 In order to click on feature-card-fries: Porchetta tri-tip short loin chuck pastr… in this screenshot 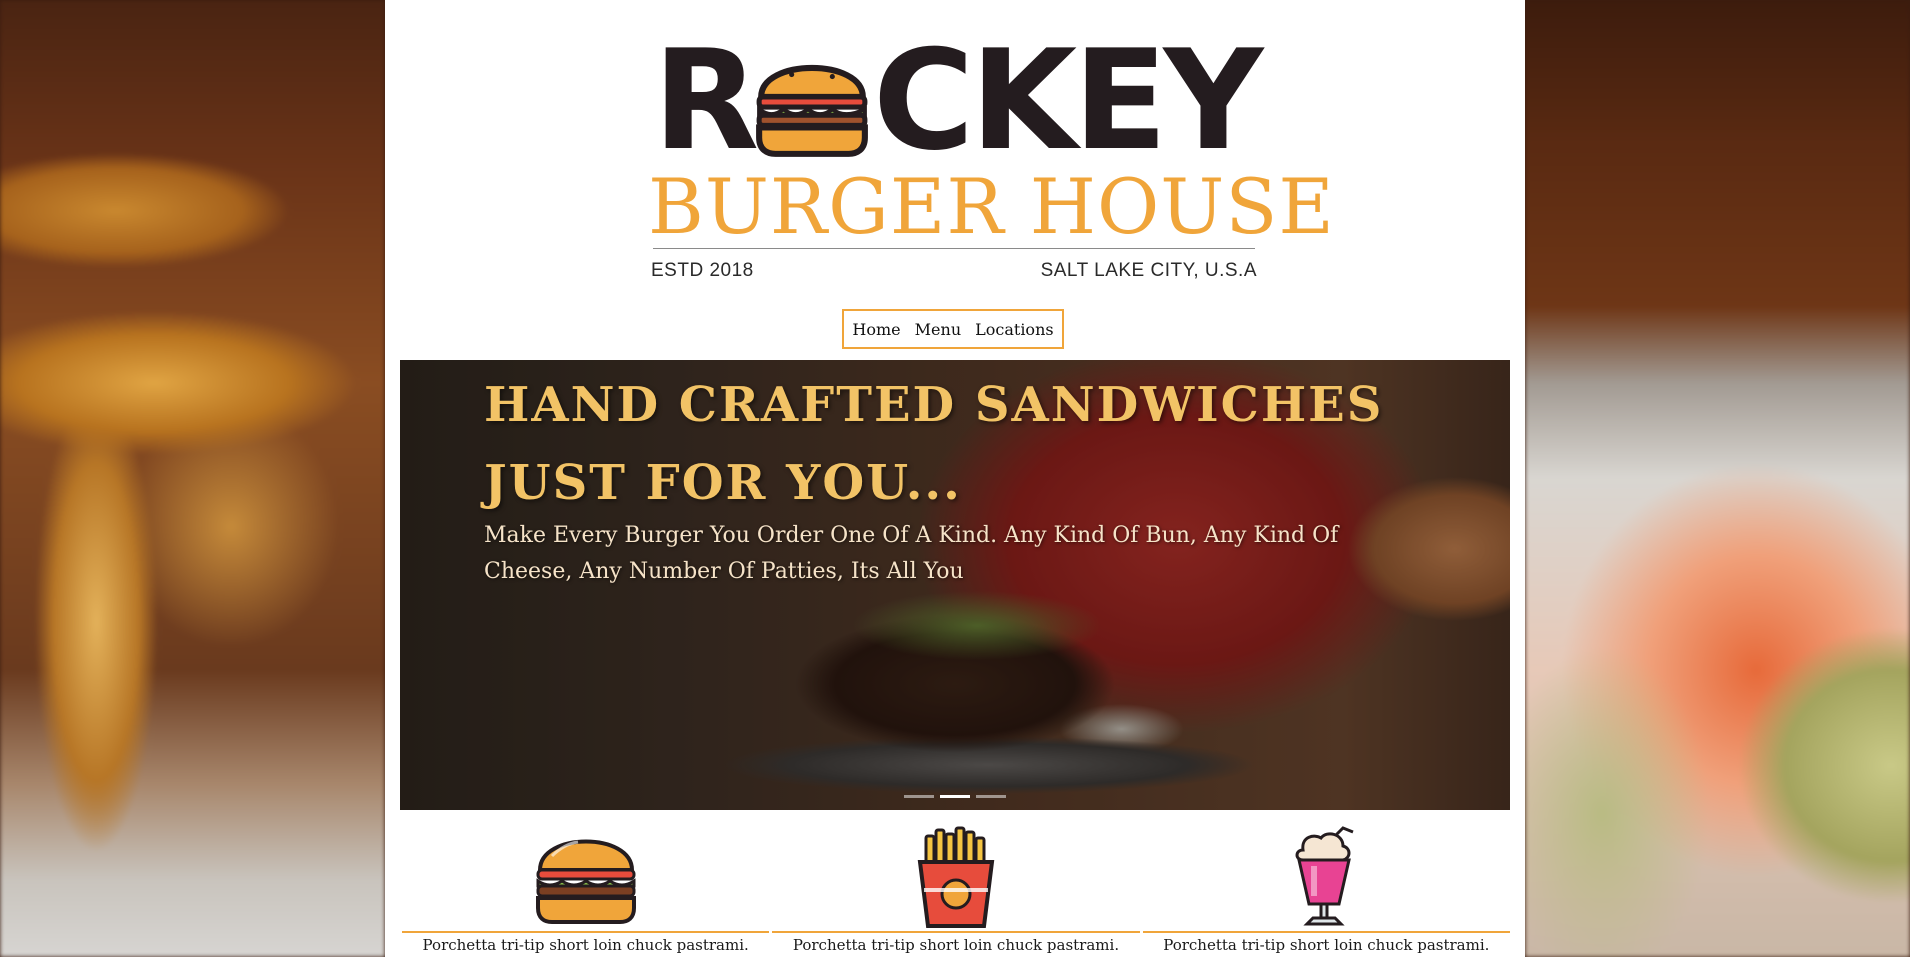, I will do `click(956, 887)`.